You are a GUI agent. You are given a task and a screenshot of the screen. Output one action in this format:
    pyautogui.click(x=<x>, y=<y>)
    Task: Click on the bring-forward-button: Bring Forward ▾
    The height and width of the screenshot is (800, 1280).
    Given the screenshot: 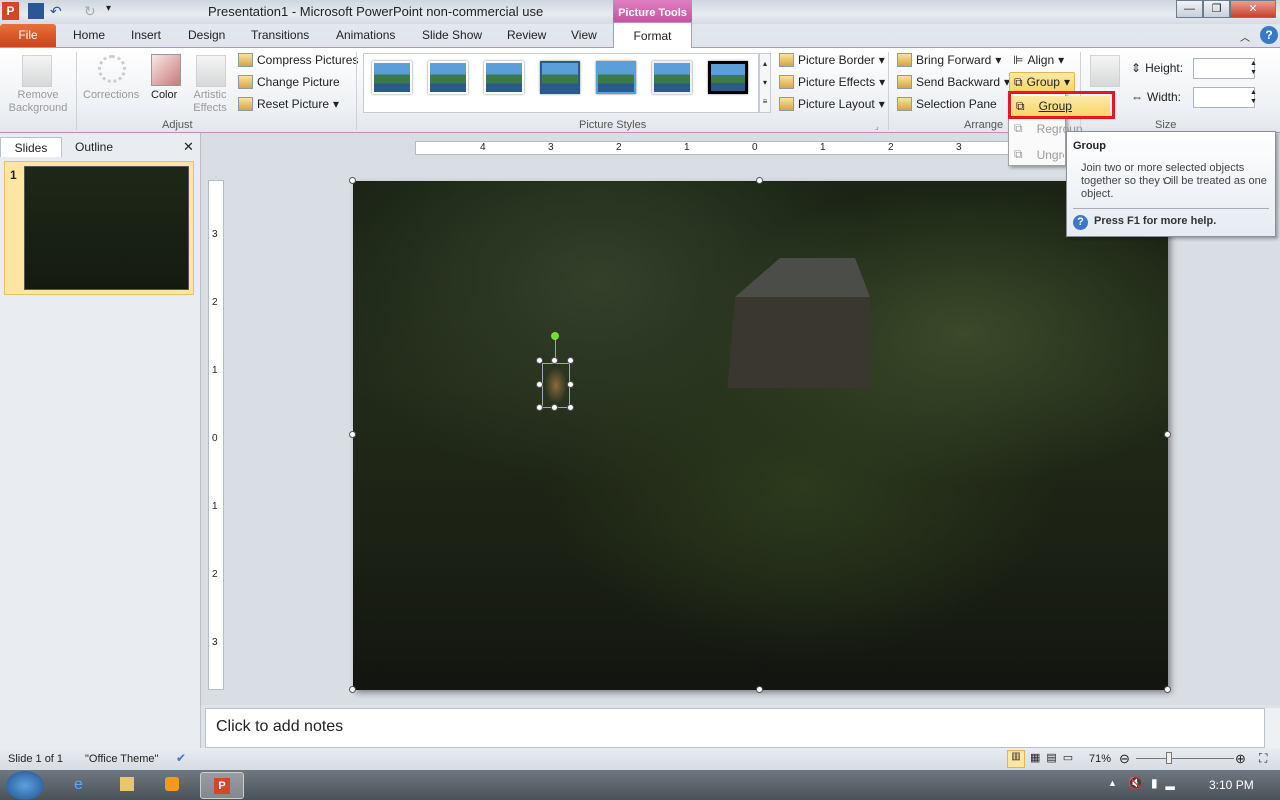 What is the action you would take?
    pyautogui.click(x=949, y=60)
    